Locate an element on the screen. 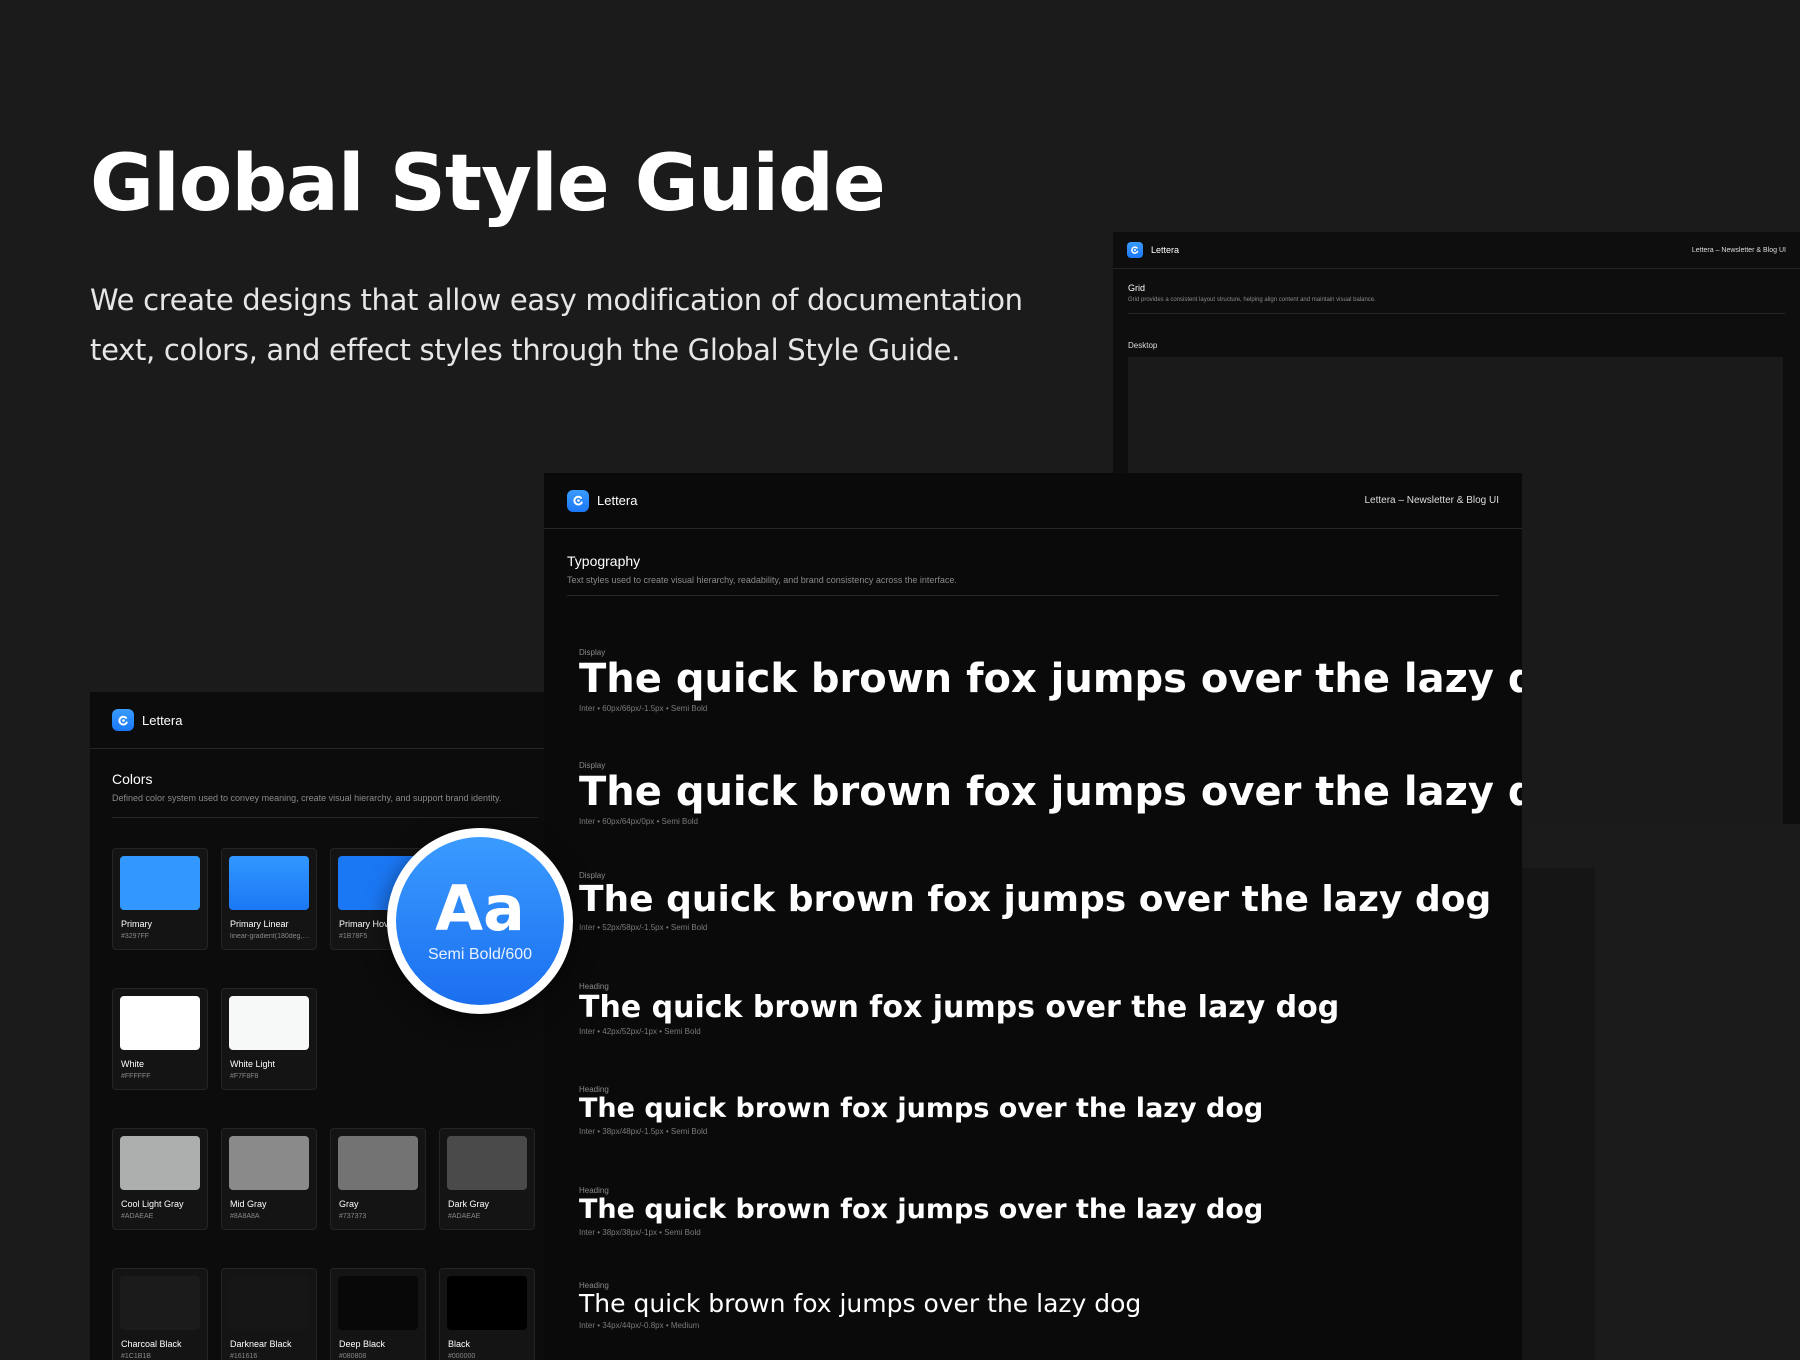 The image size is (1800, 1360). swatch-value: #080808 is located at coordinates (353, 1356).